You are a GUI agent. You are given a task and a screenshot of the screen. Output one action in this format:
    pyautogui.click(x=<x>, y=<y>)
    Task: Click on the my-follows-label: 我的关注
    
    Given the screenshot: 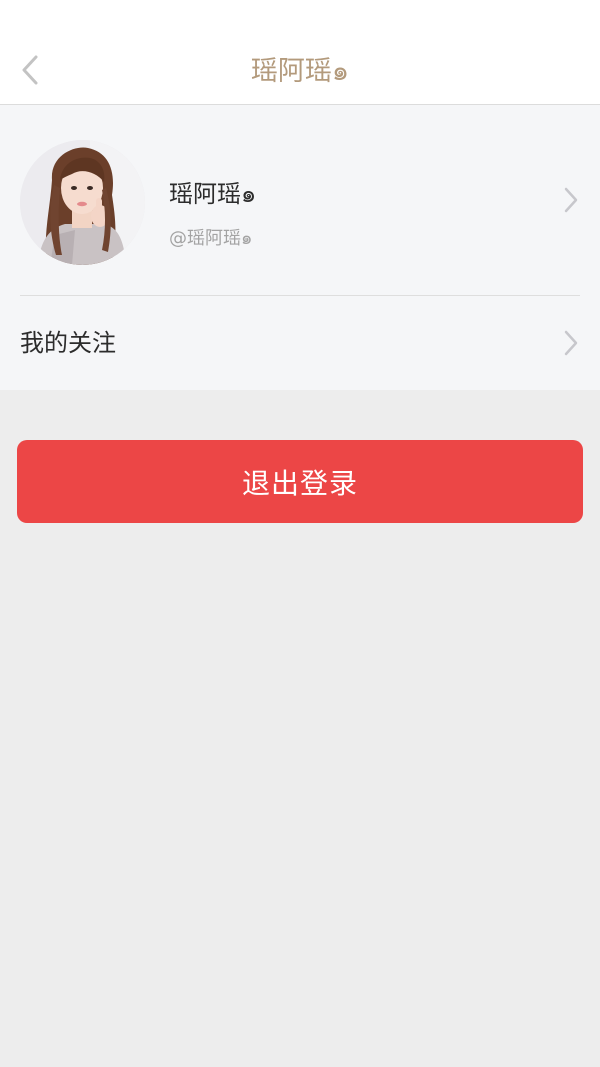 What is the action you would take?
    pyautogui.click(x=68, y=343)
    